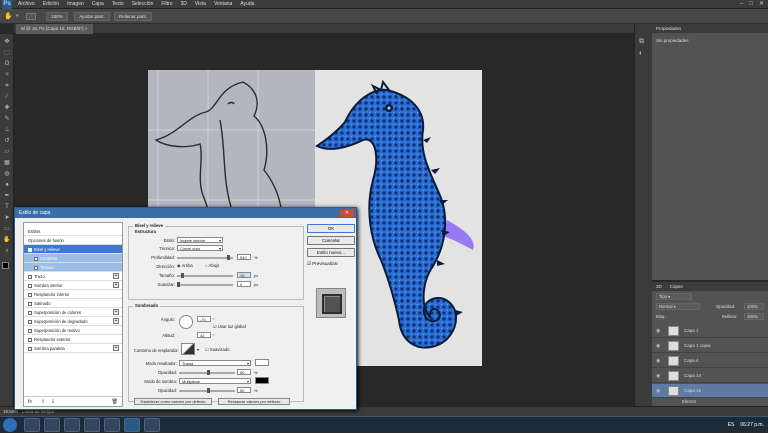  I want to click on healing-tool-icon: ✚, so click(7, 108).